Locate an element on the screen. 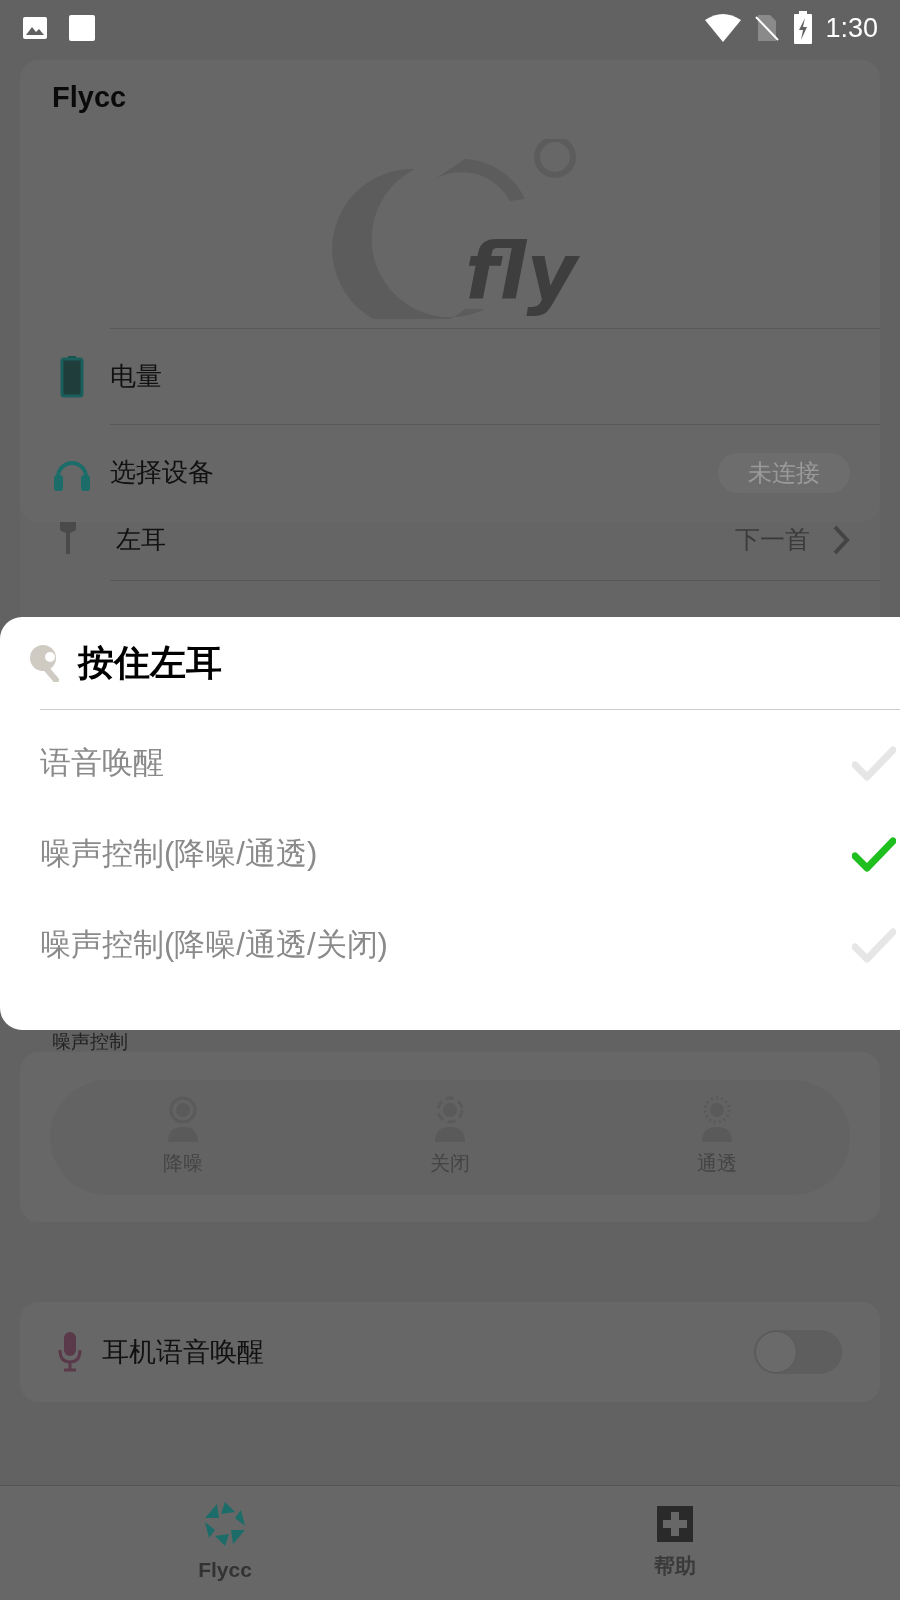 Image resolution: width=900 pixels, height=1600 pixels. option-row: 噪声控制(降噪/通透) is located at coordinates (450, 854).